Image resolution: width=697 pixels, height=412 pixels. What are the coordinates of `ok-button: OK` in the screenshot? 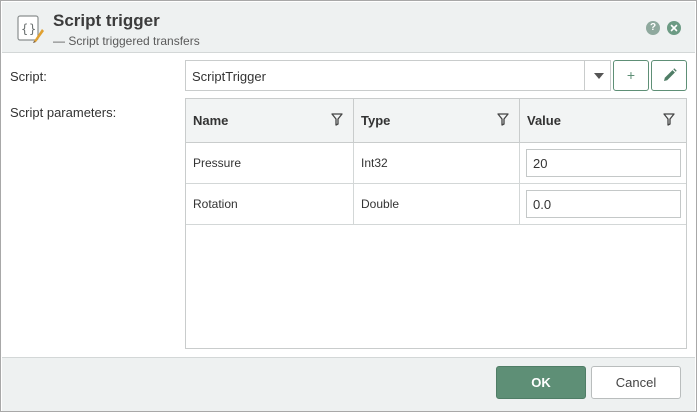 It's located at (541, 382).